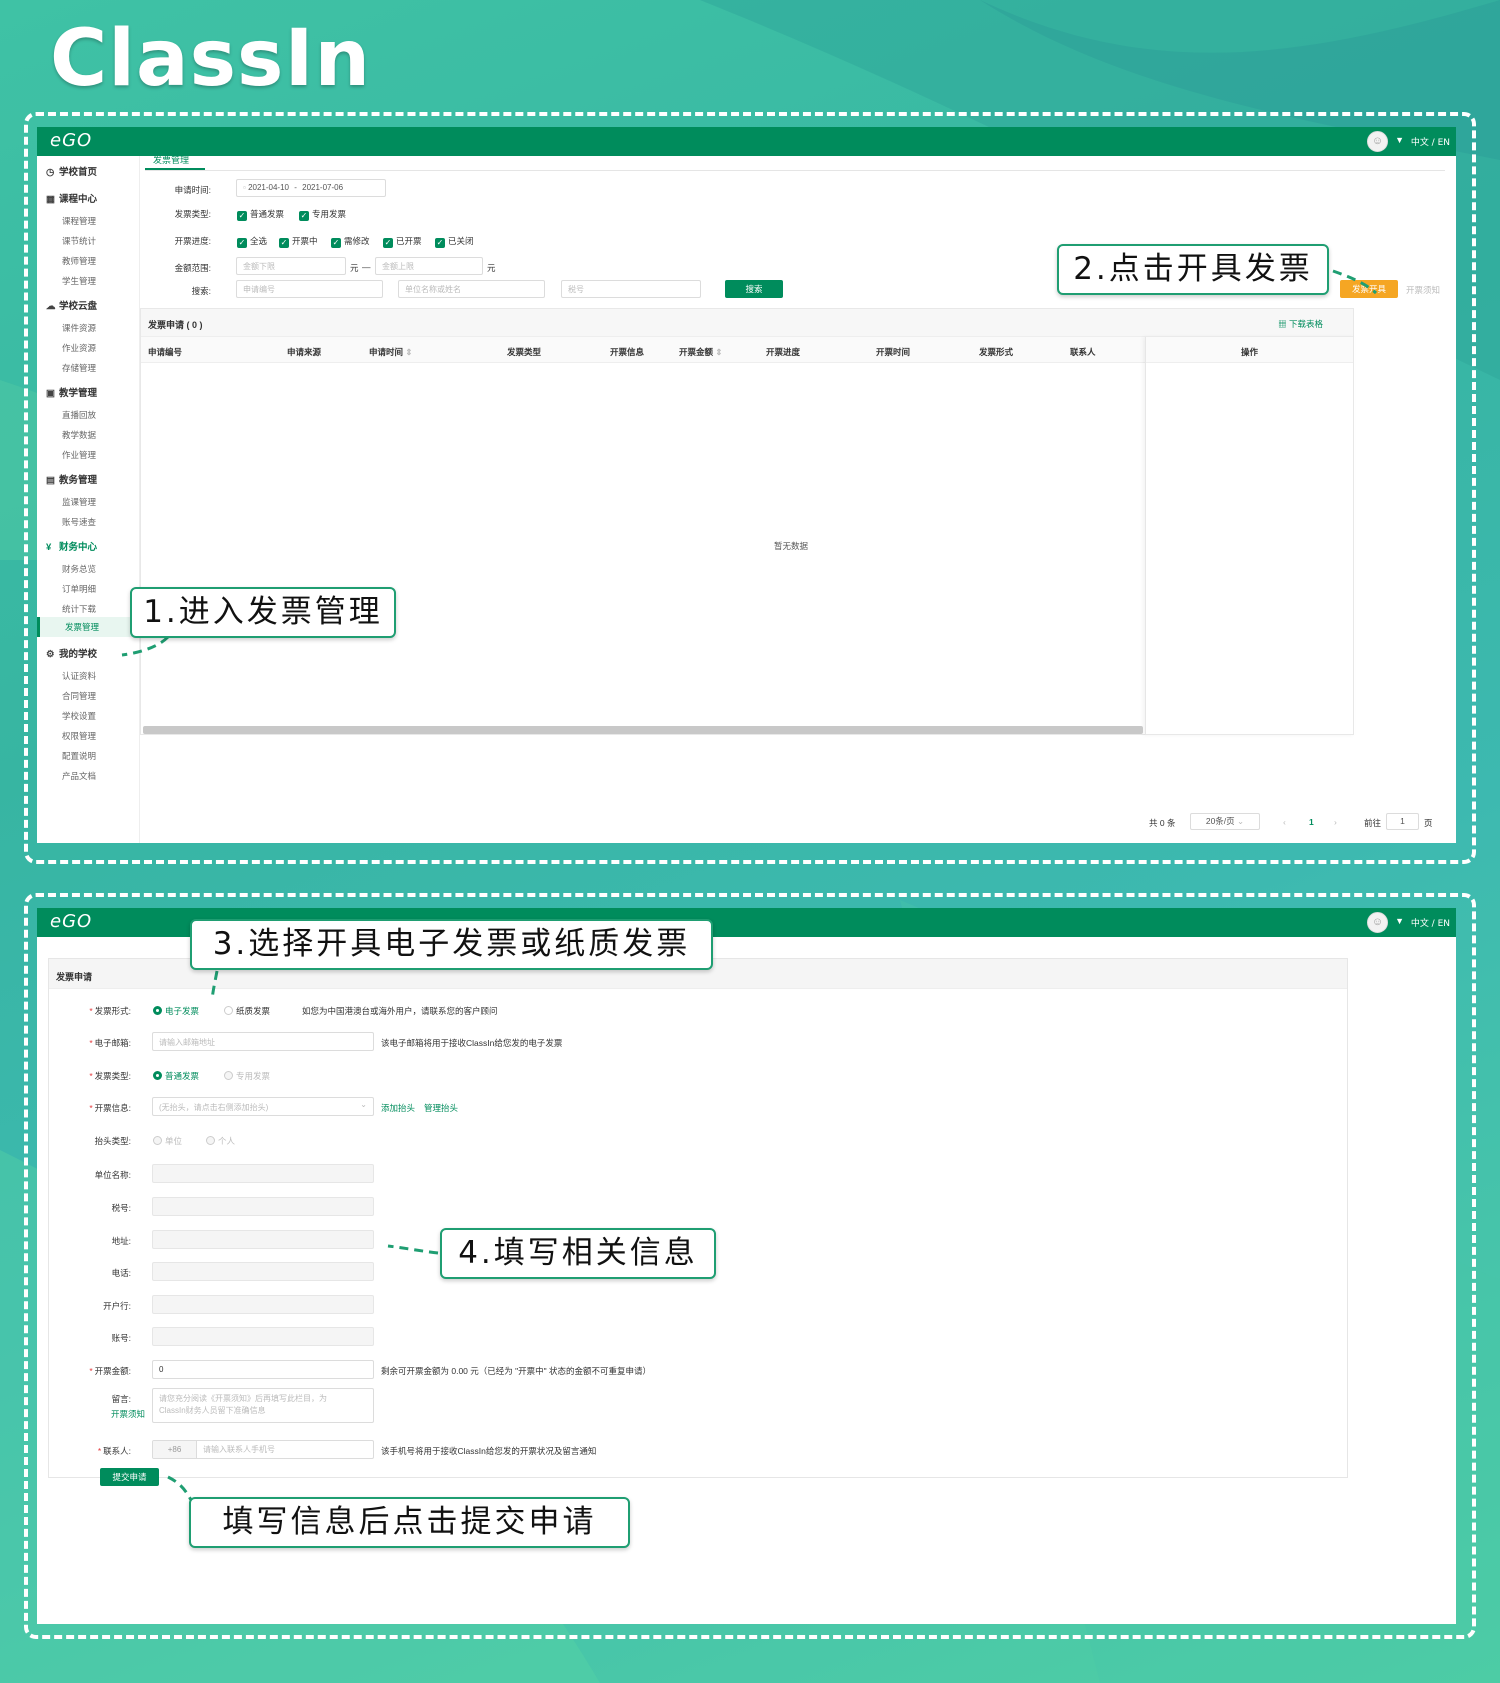  I want to click on sidebar-item: 订单明细, so click(79, 589).